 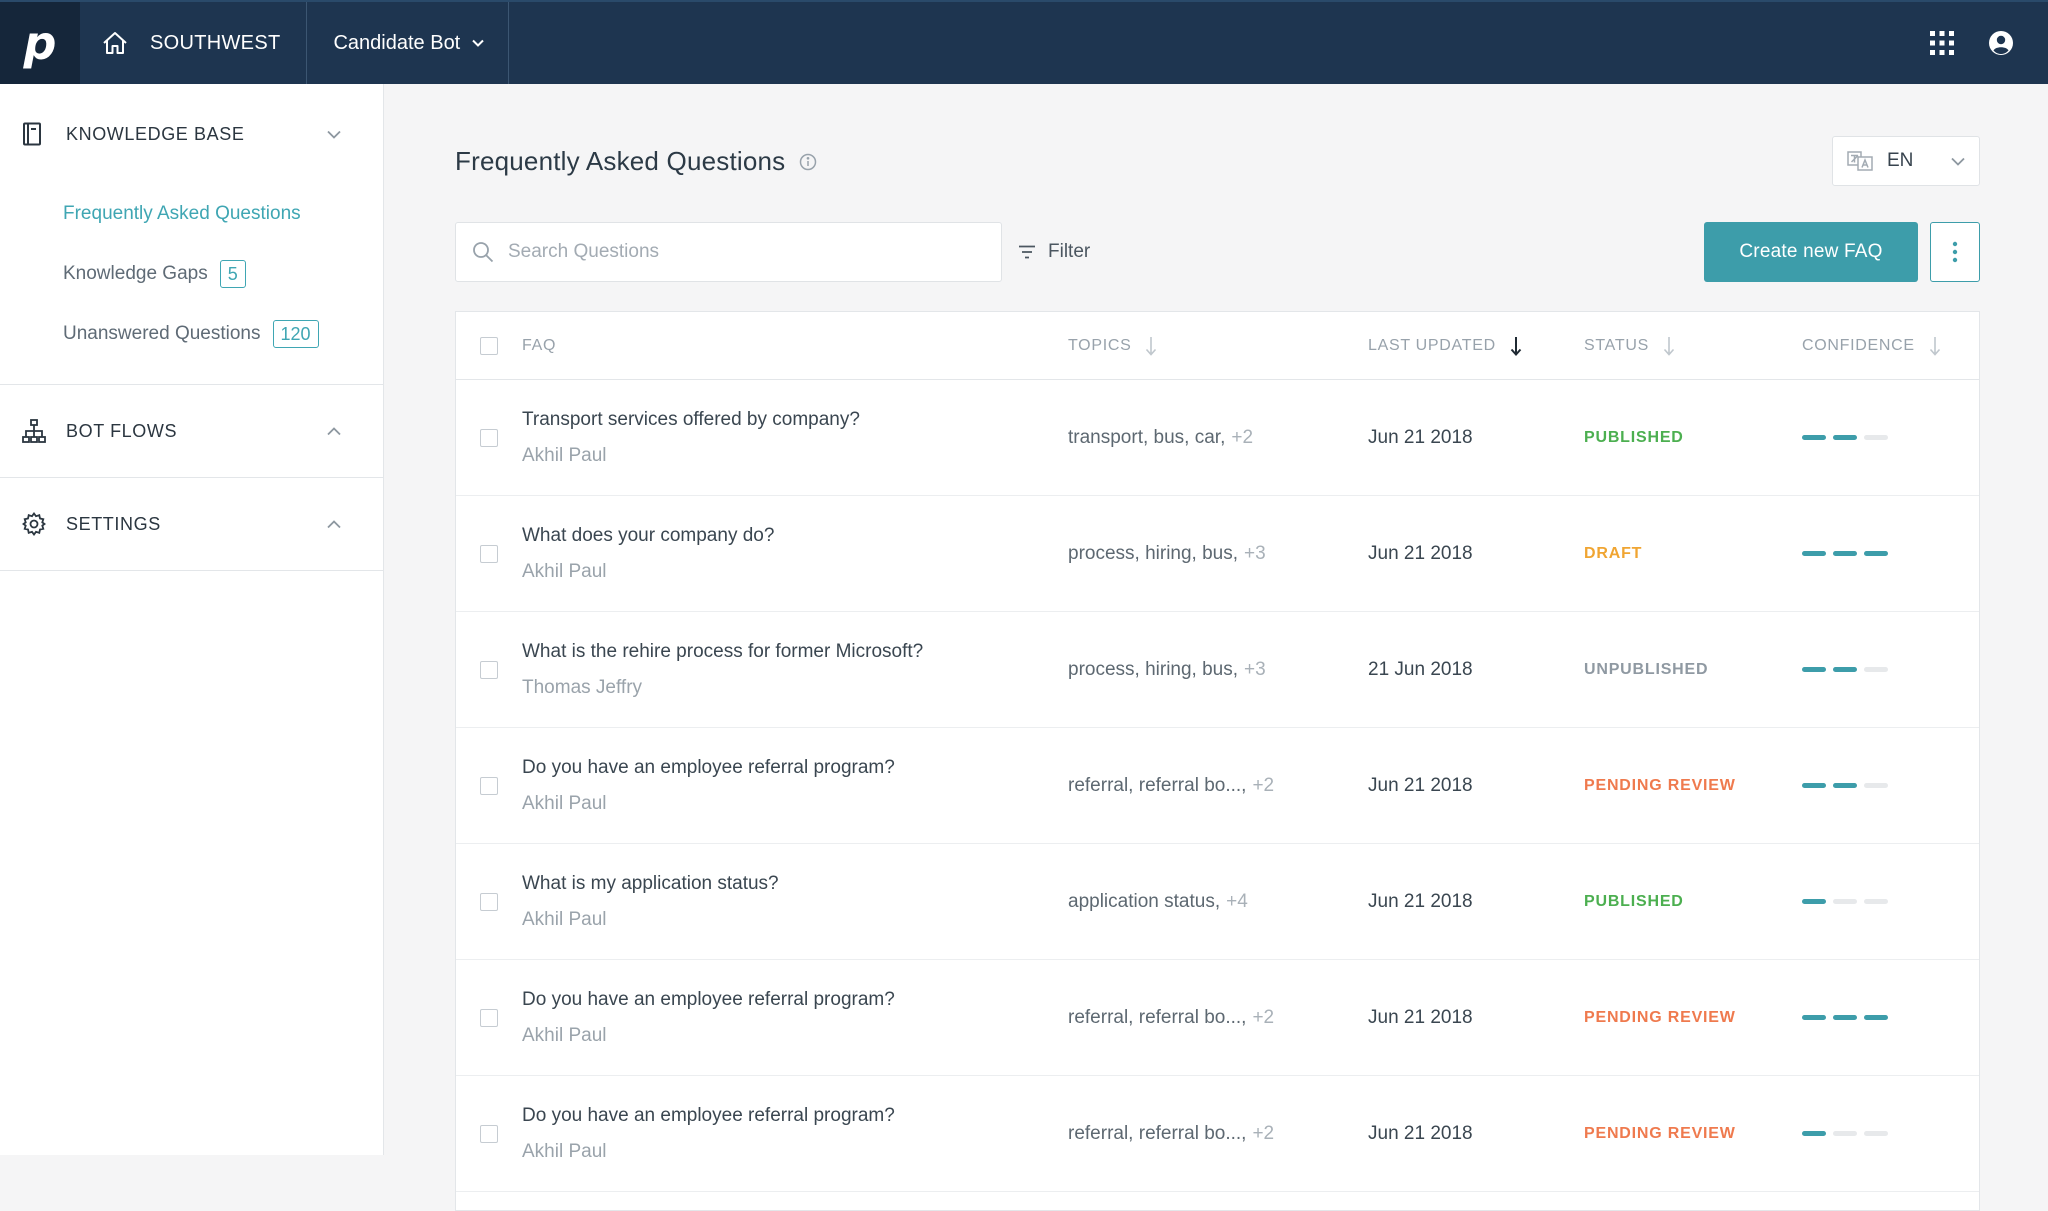 I want to click on home-icon, so click(x=115, y=43).